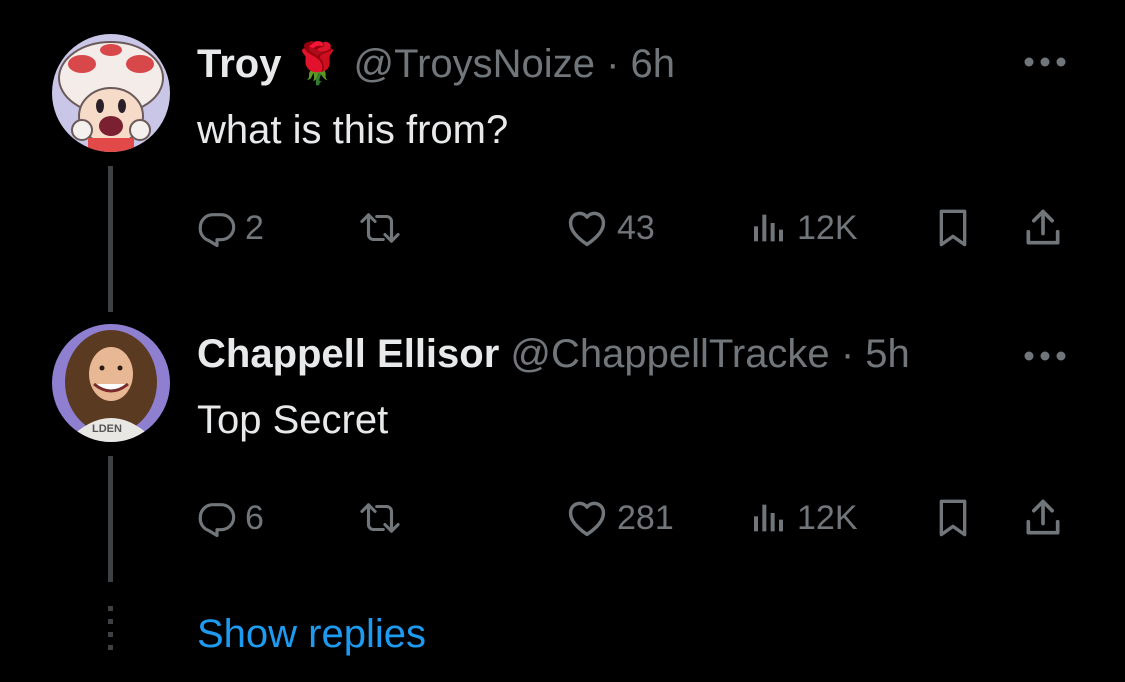 This screenshot has width=1125, height=682. I want to click on reply-button: 2, so click(230, 228).